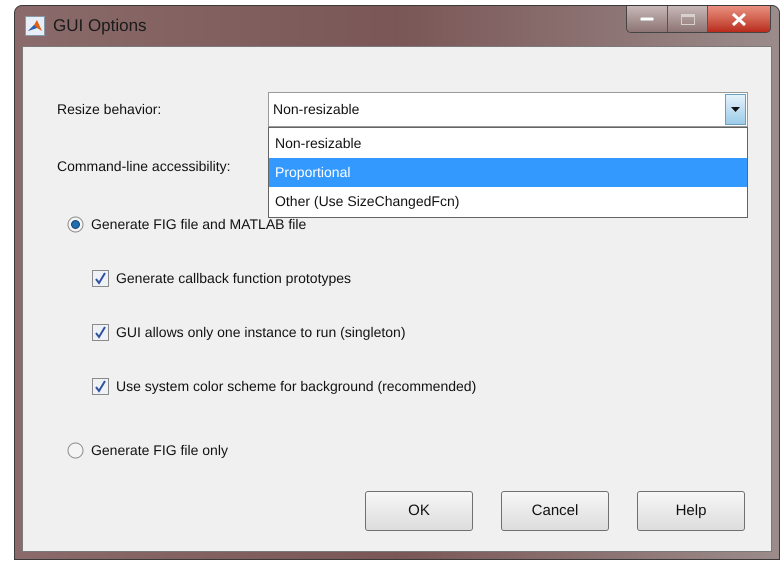 This screenshot has width=780, height=562. I want to click on dropdown-arrow-button, so click(735, 109).